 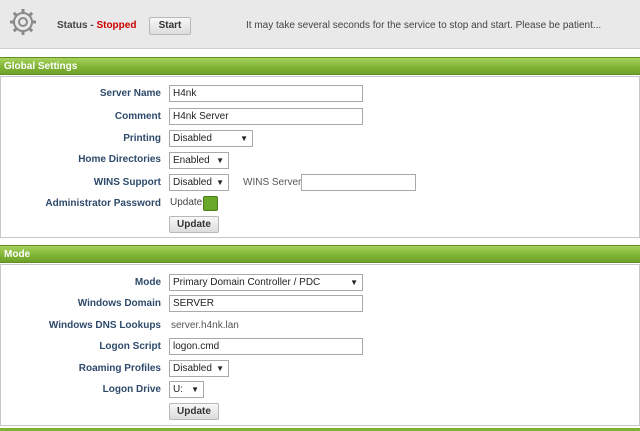 I want to click on logon-script-input: logon.cmd, so click(x=266, y=346).